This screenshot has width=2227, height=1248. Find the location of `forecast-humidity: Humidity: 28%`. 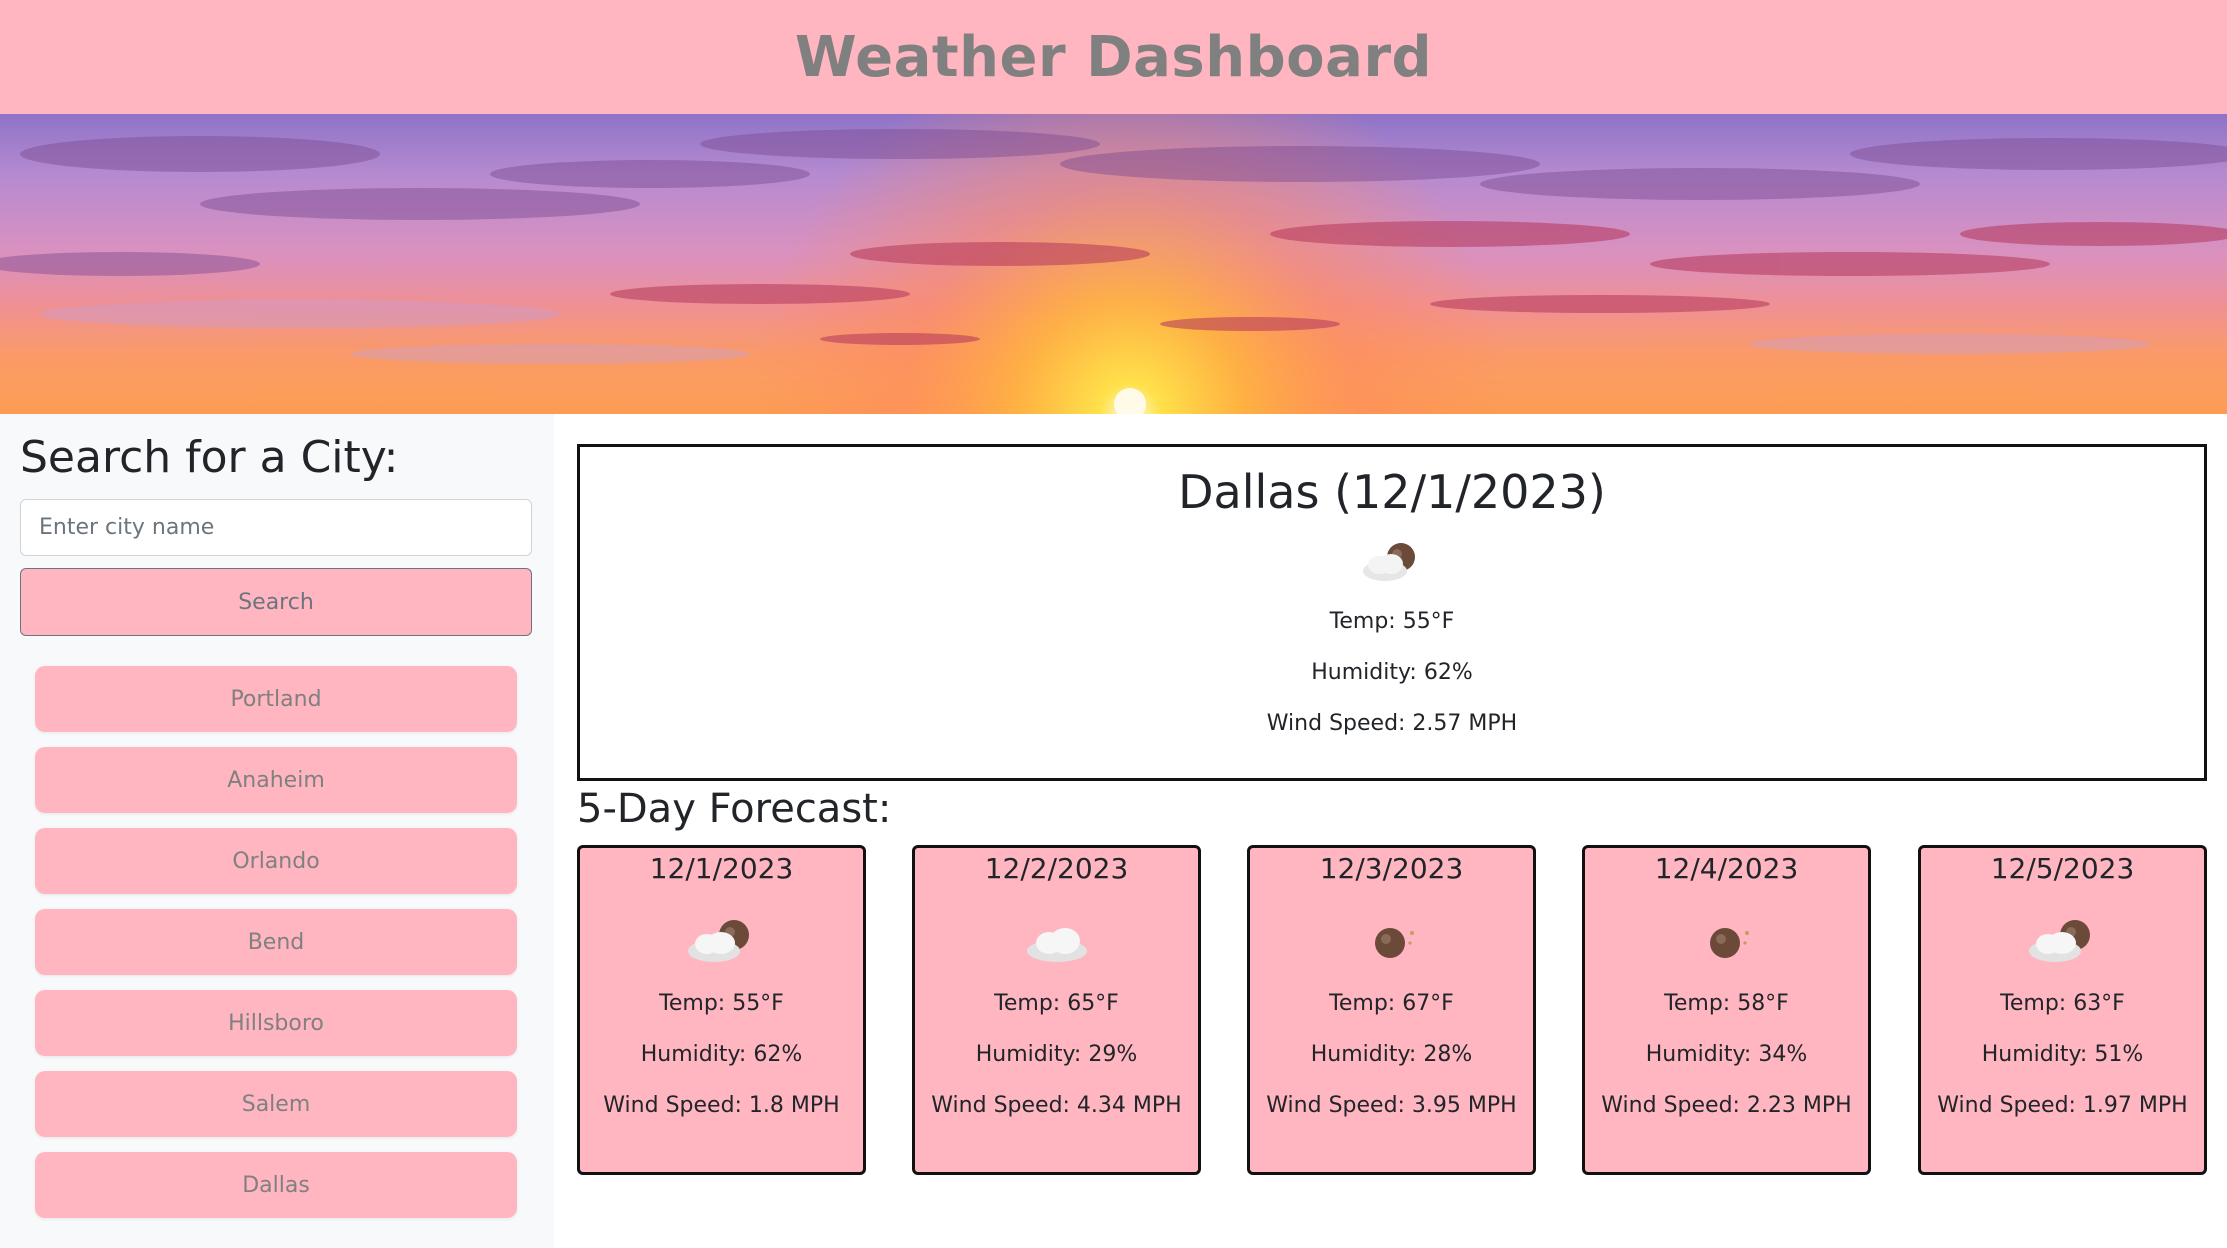

forecast-humidity: Humidity: 28% is located at coordinates (1391, 1054).